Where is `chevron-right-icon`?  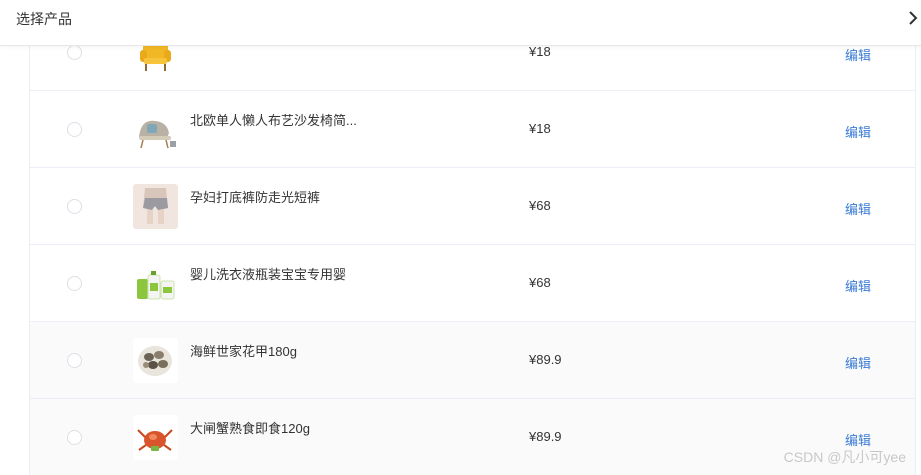 chevron-right-icon is located at coordinates (913, 18).